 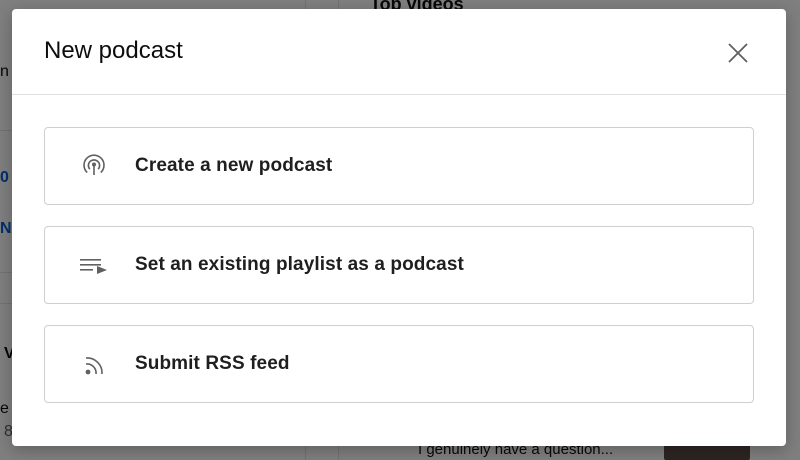 What do you see at coordinates (212, 363) in the screenshot?
I see `option-label: Submit RSS feed` at bounding box center [212, 363].